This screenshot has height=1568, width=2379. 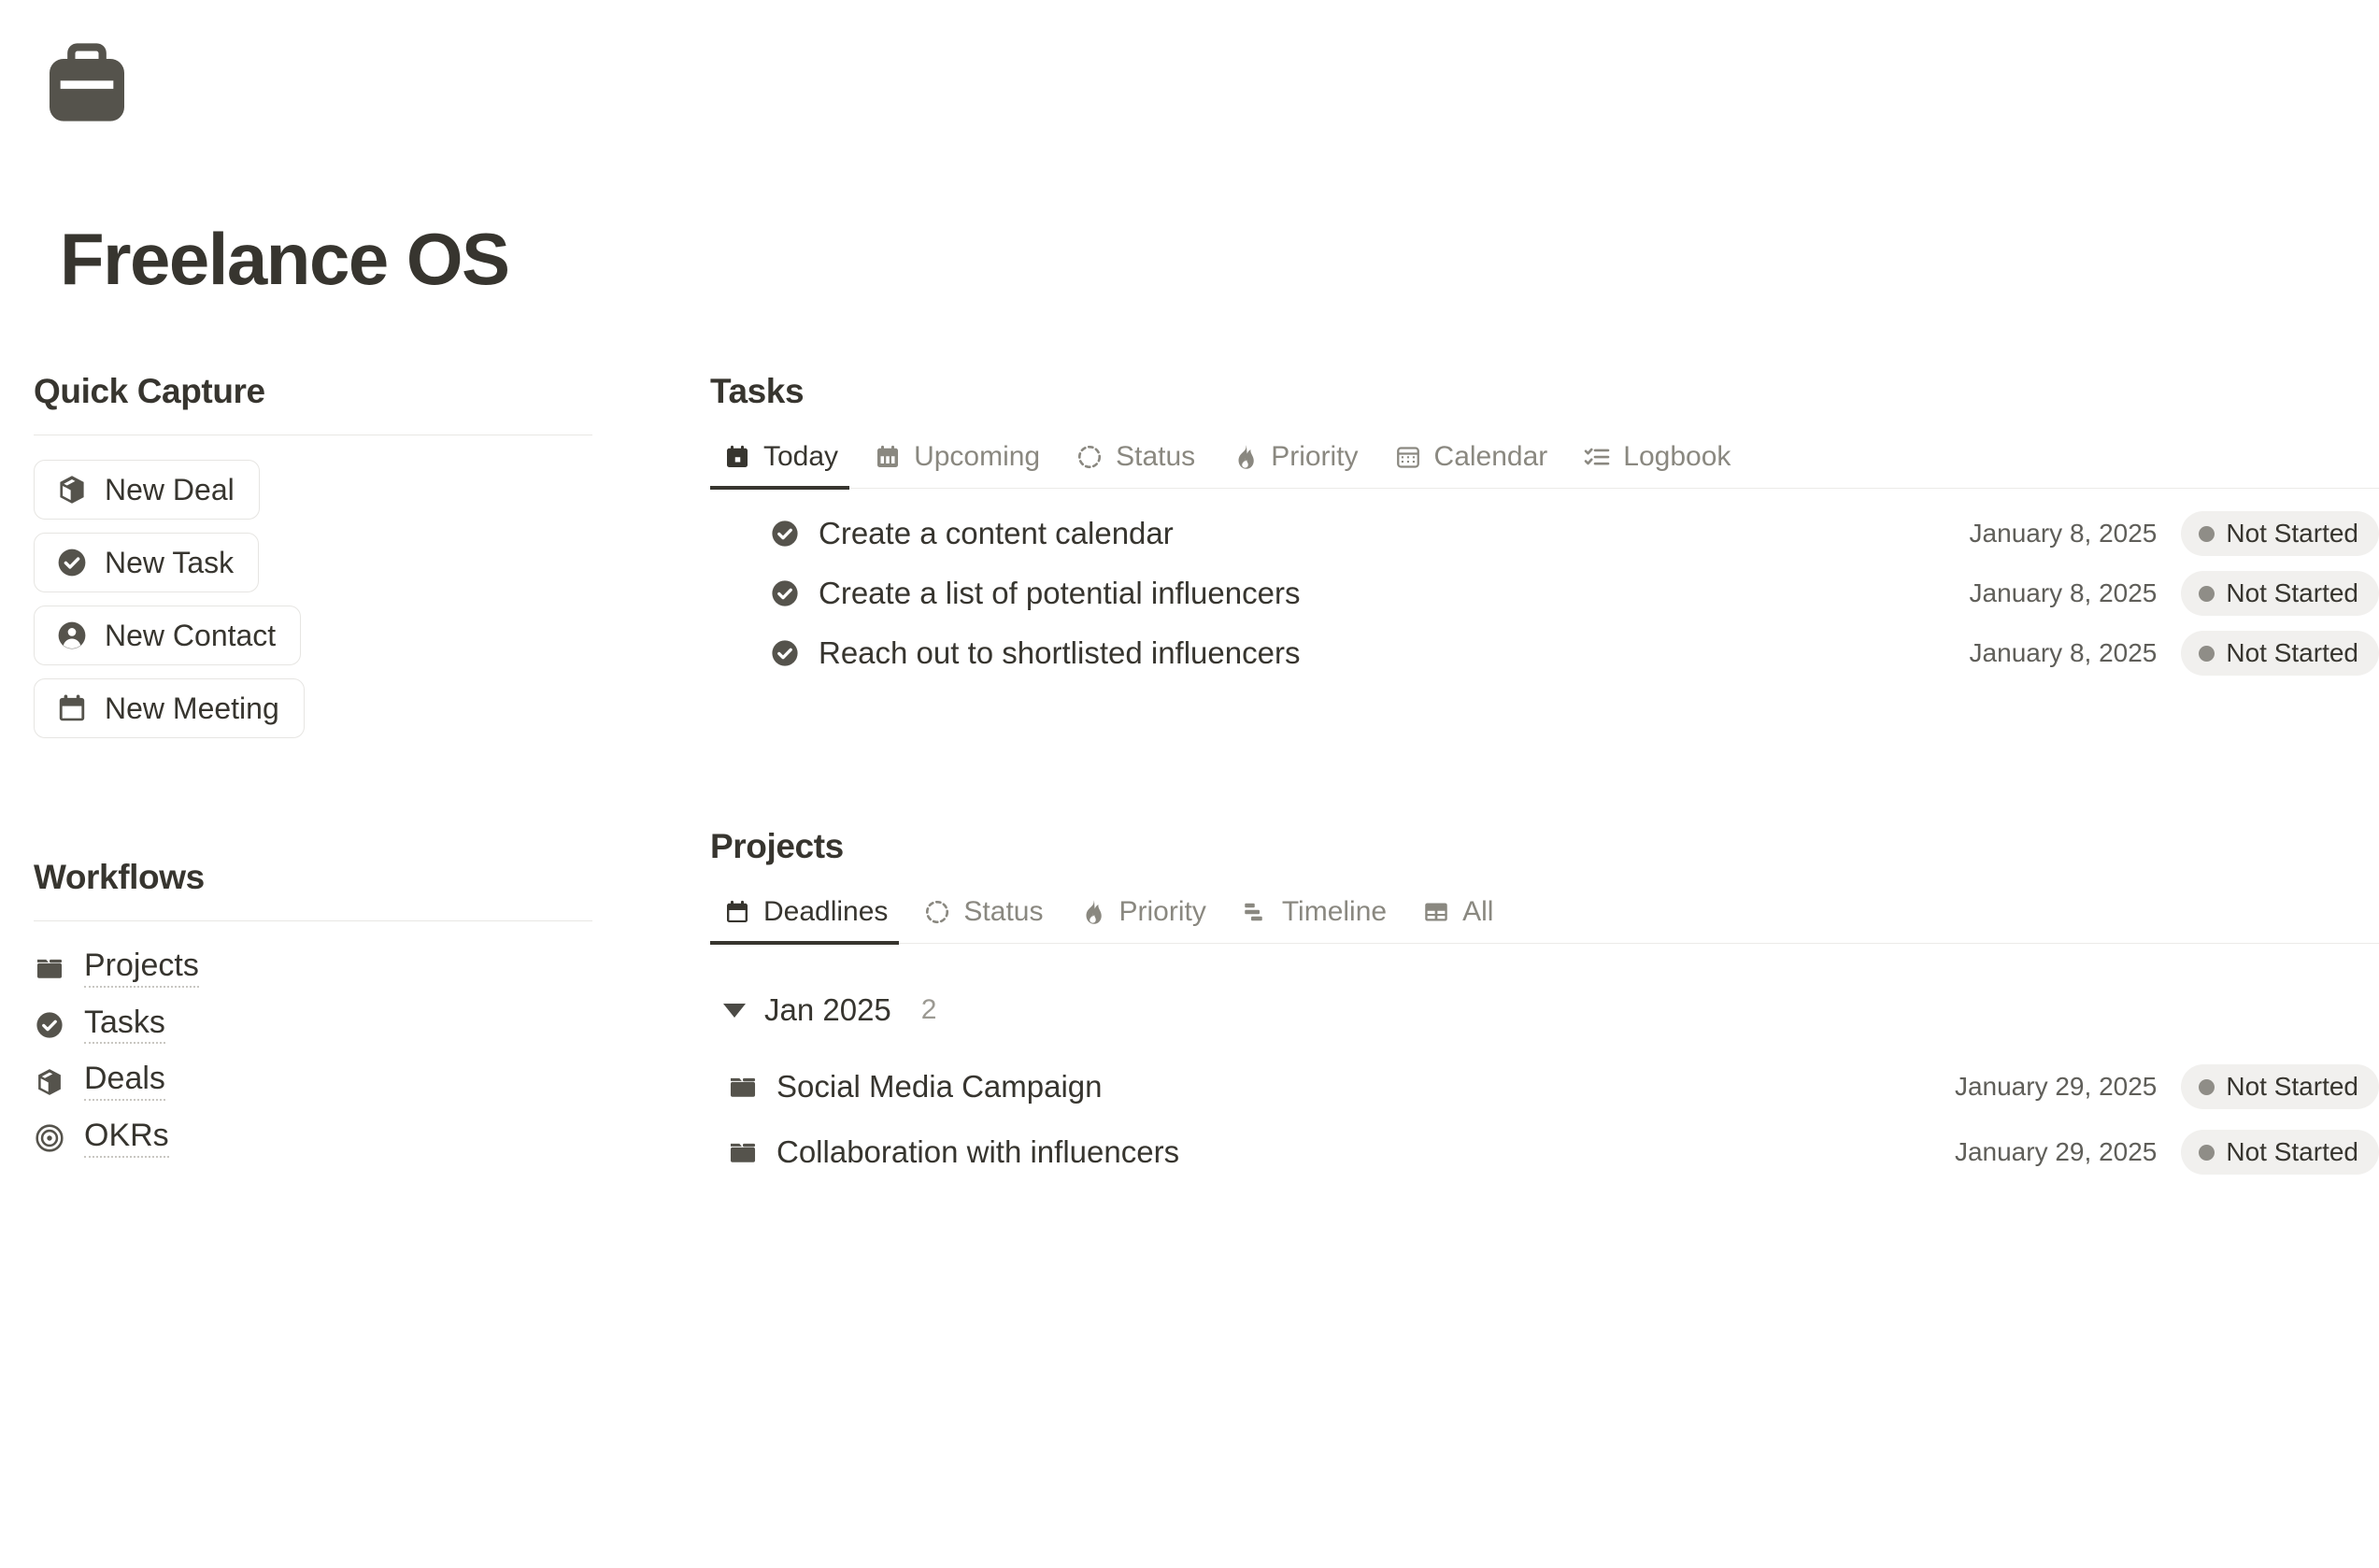 What do you see at coordinates (996, 533) in the screenshot?
I see `task-title: Create a content calendar` at bounding box center [996, 533].